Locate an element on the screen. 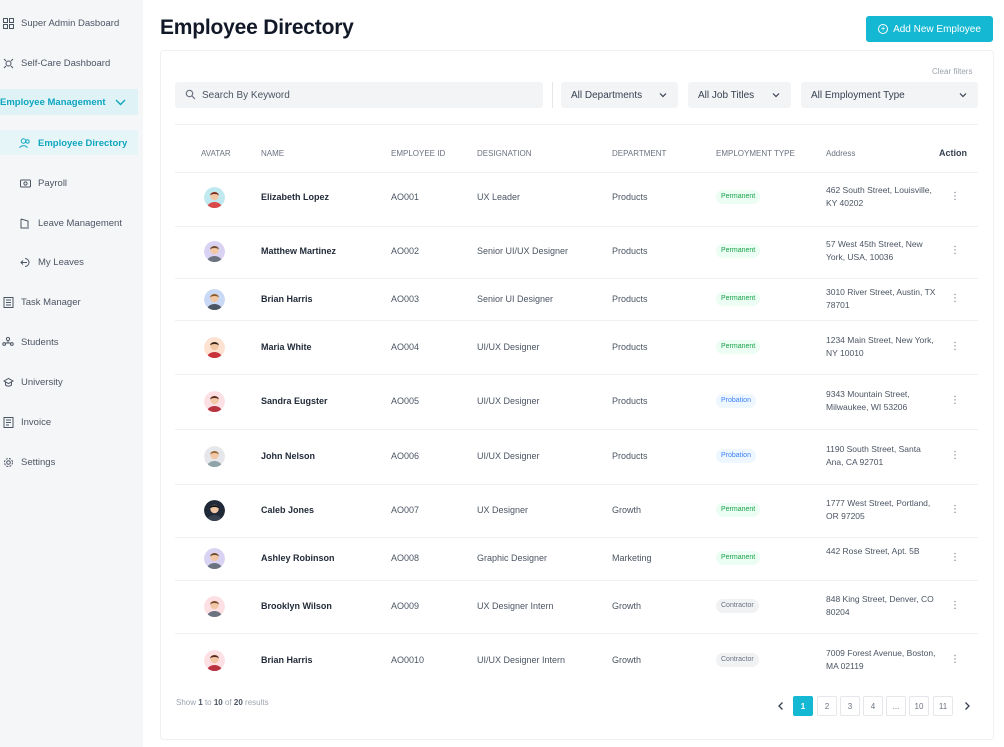 The width and height of the screenshot is (1004, 747). sidebar-item-students: Students is located at coordinates (30, 342).